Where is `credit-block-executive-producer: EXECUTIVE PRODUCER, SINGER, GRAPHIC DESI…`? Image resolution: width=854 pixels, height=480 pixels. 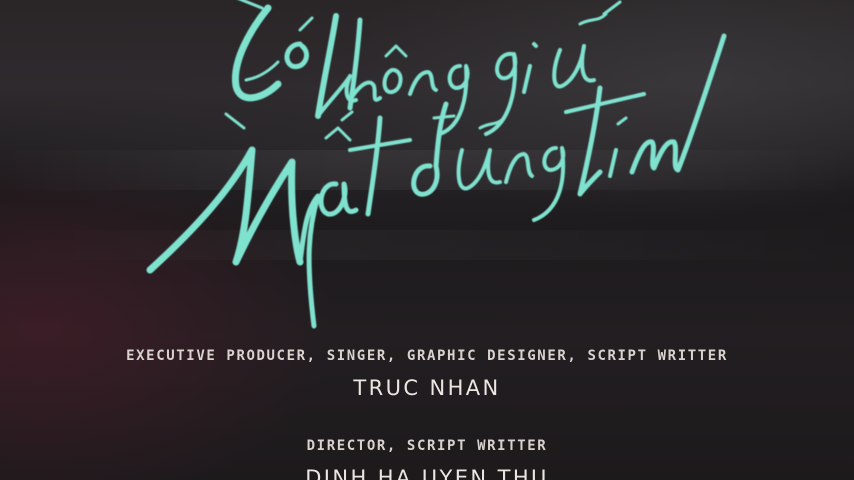
credit-block-executive-producer: EXECUTIVE PRODUCER, SINGER, GRAPHIC DESI… is located at coordinates (427, 356).